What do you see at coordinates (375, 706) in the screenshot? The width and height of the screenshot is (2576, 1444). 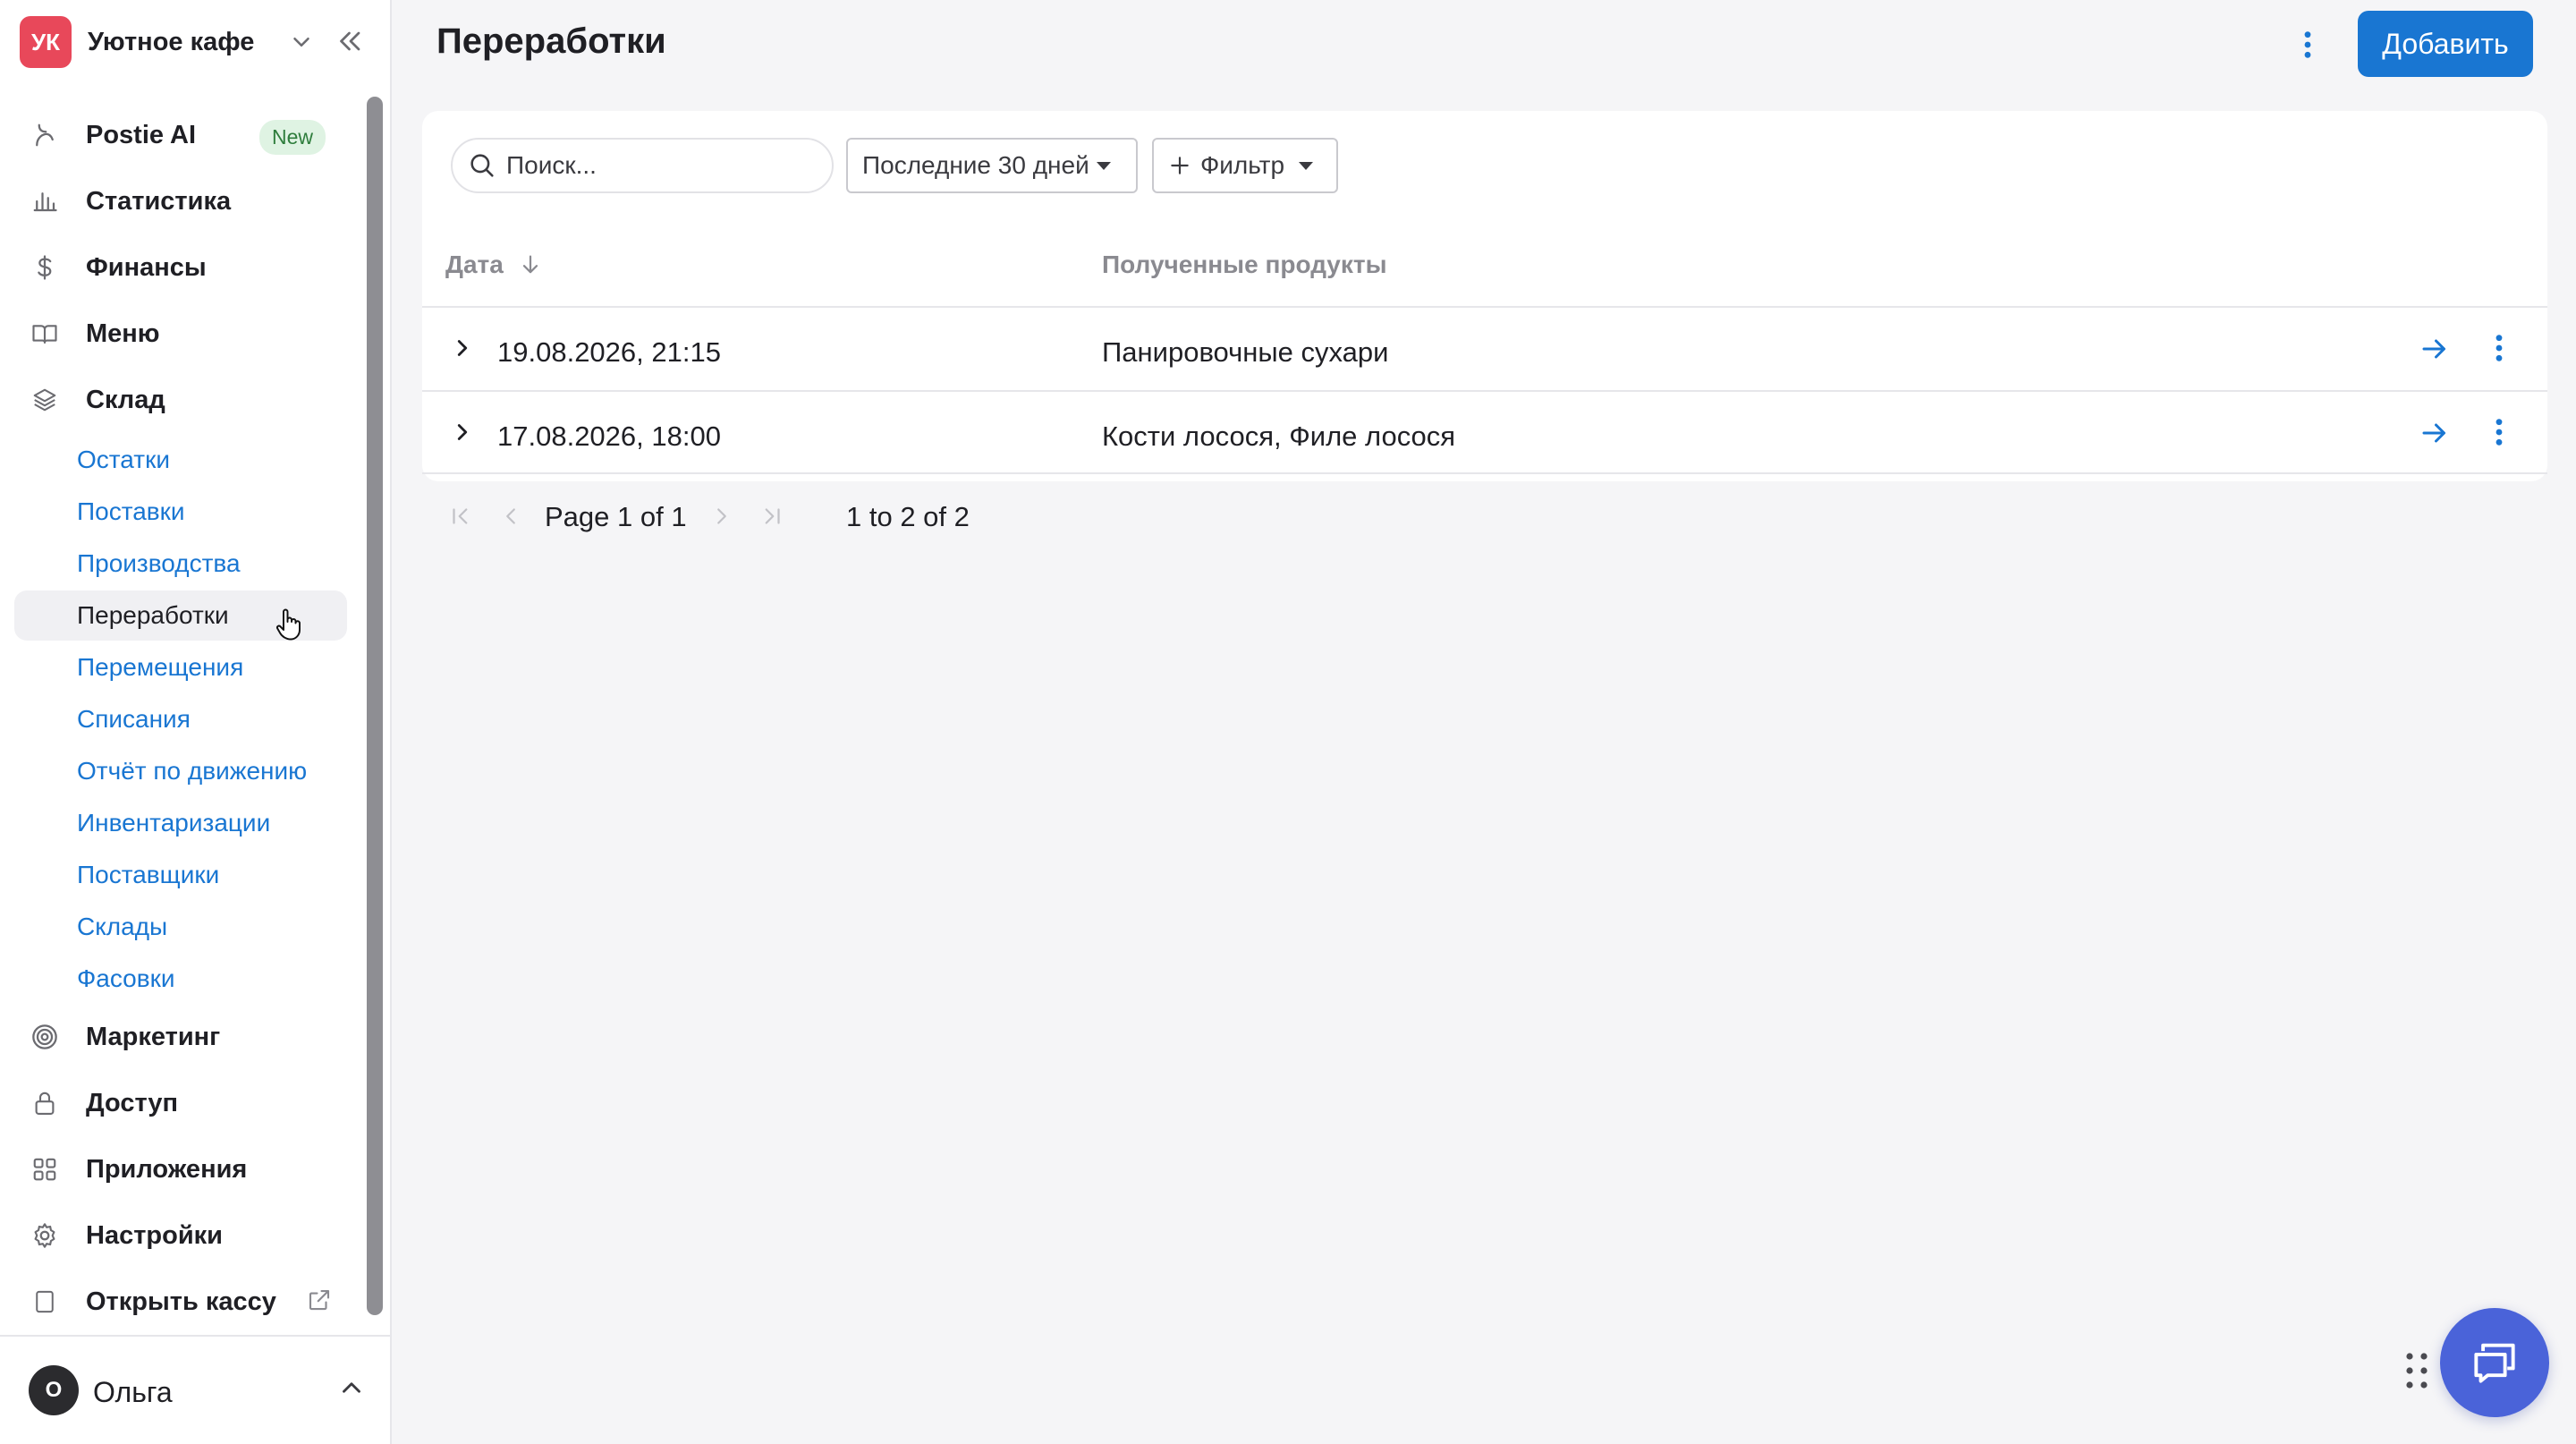 I see `sidebar-scrollbar-thumb` at bounding box center [375, 706].